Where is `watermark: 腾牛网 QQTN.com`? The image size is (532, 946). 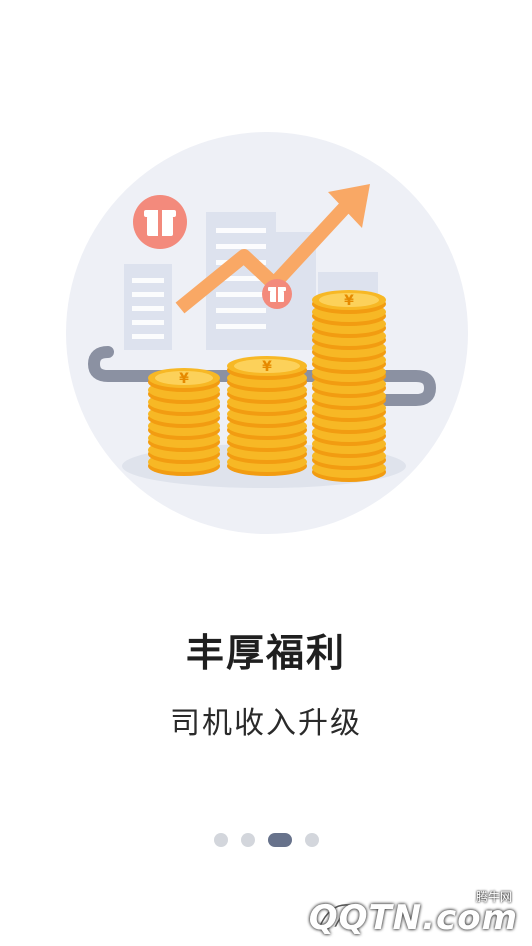 watermark: 腾牛网 QQTN.com is located at coordinates (416, 914).